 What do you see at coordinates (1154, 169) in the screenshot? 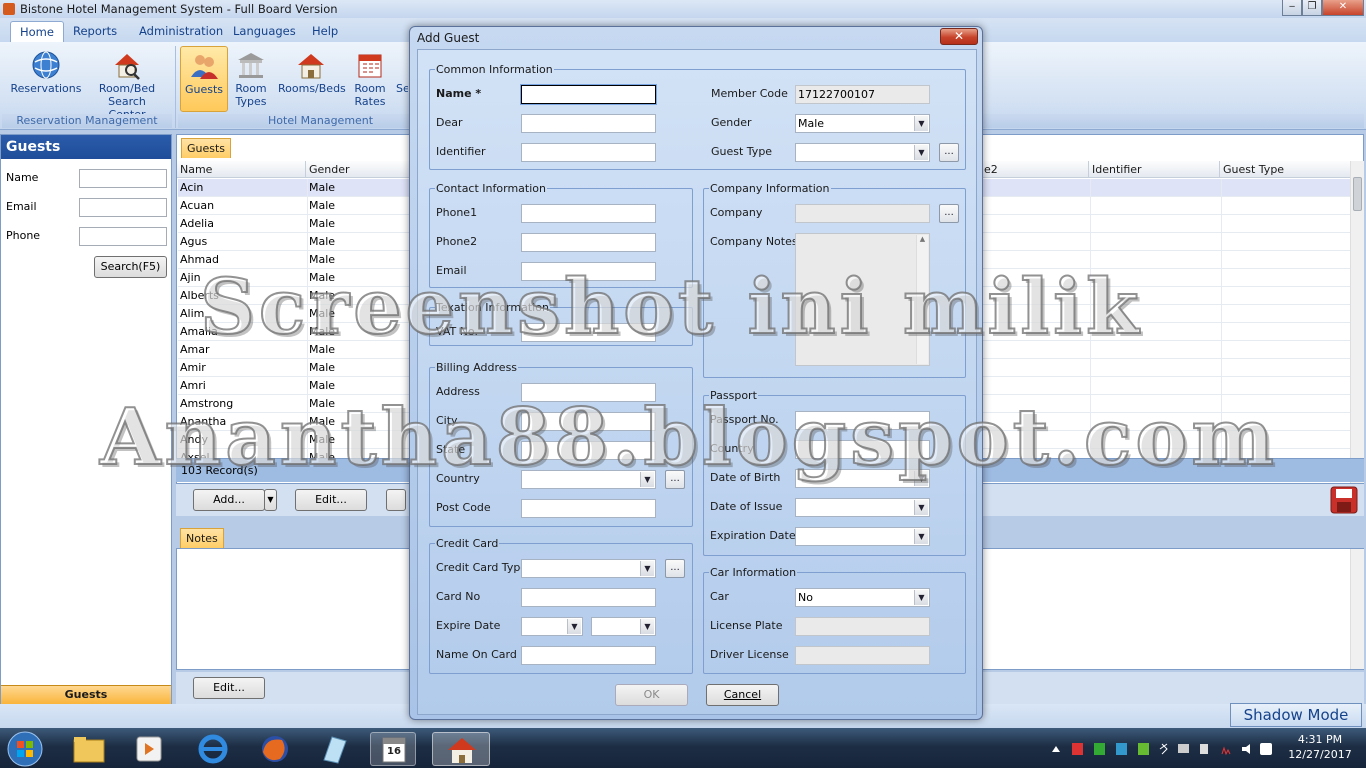
I see `column-header-identifier: Identifier` at bounding box center [1154, 169].